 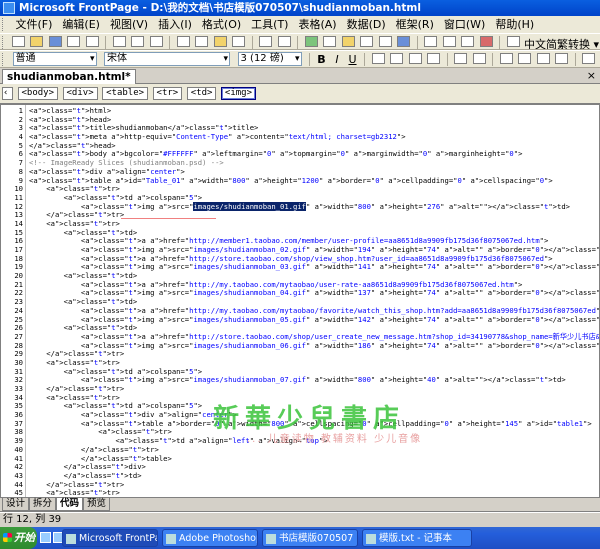 I want to click on bullets-icon, so click(x=524, y=58).